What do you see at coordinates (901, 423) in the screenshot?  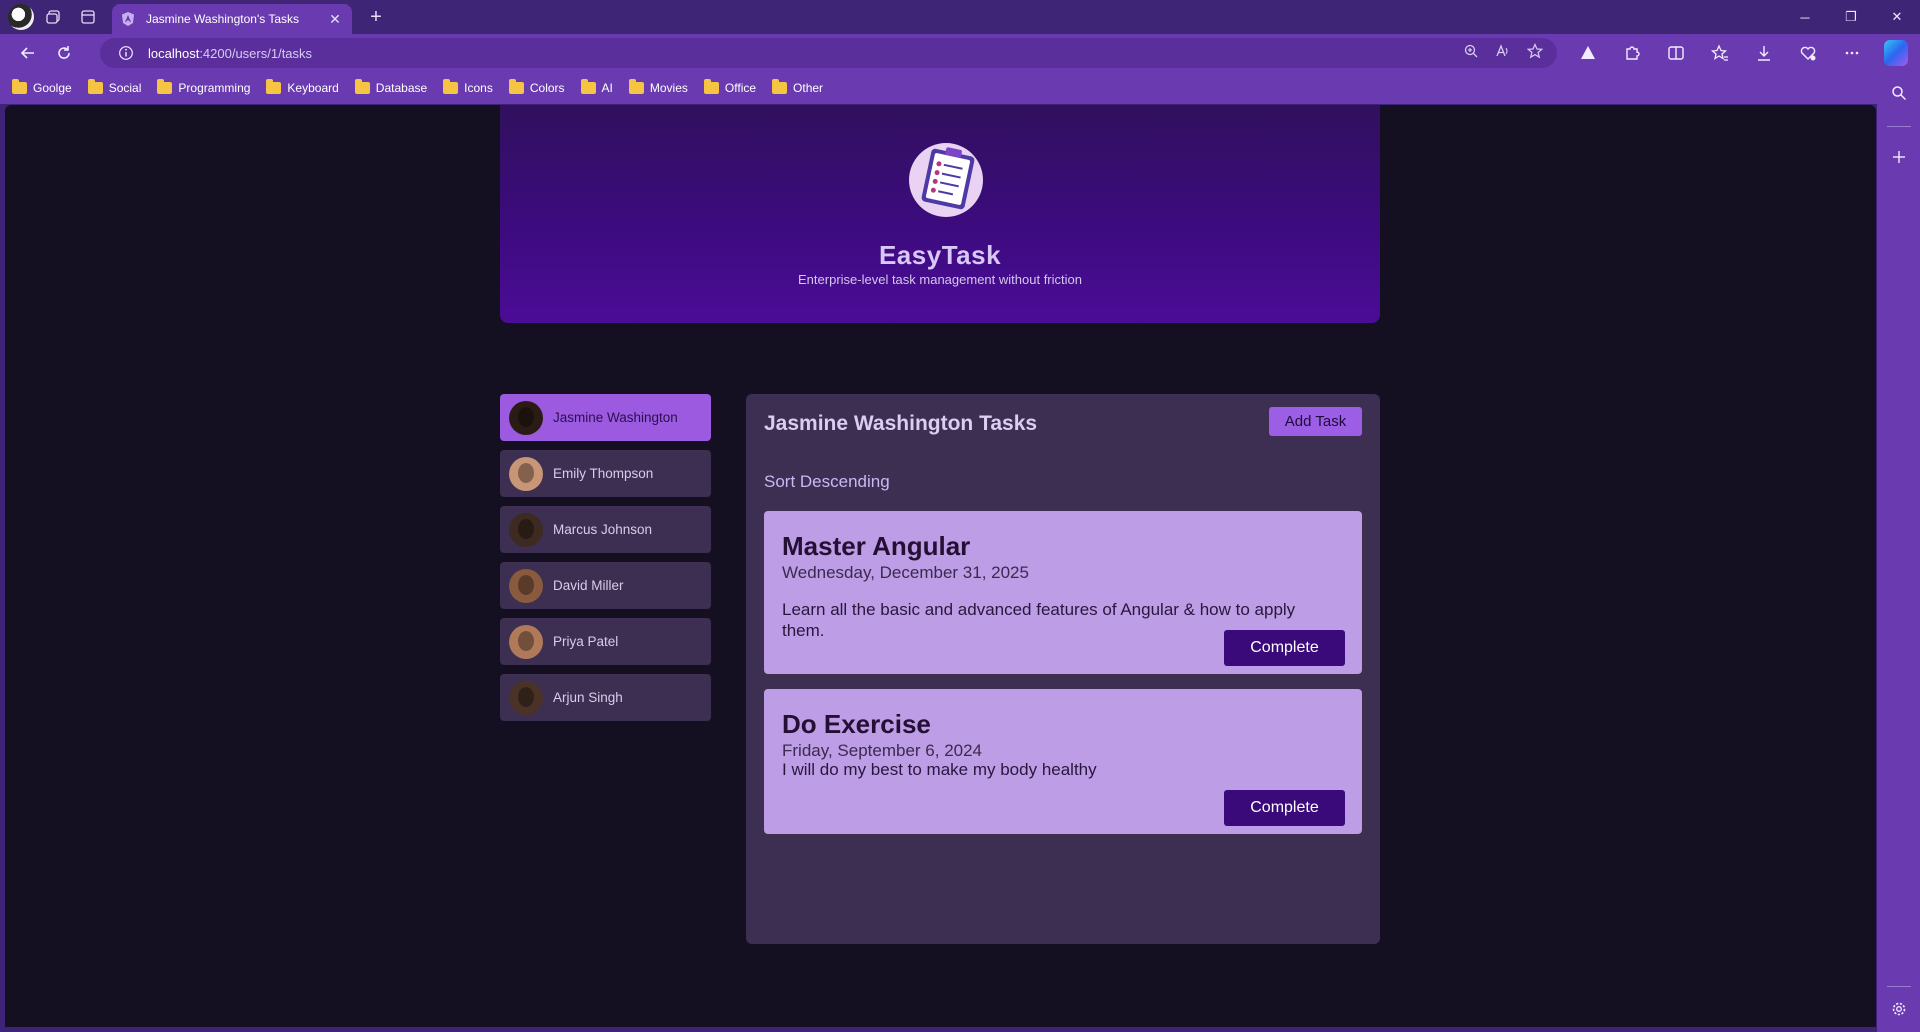 I see `tasks-title: Jasmine Washington Tasks` at bounding box center [901, 423].